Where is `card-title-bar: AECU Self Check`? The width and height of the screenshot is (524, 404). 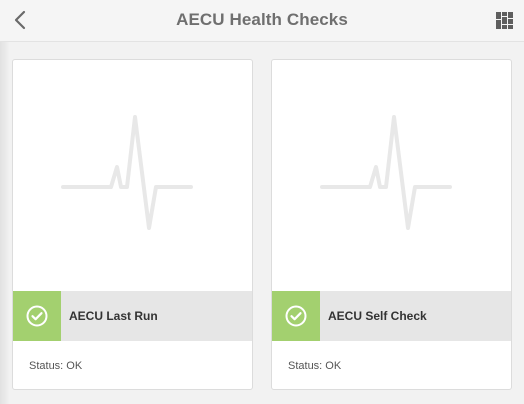
card-title-bar: AECU Self Check is located at coordinates (391, 316).